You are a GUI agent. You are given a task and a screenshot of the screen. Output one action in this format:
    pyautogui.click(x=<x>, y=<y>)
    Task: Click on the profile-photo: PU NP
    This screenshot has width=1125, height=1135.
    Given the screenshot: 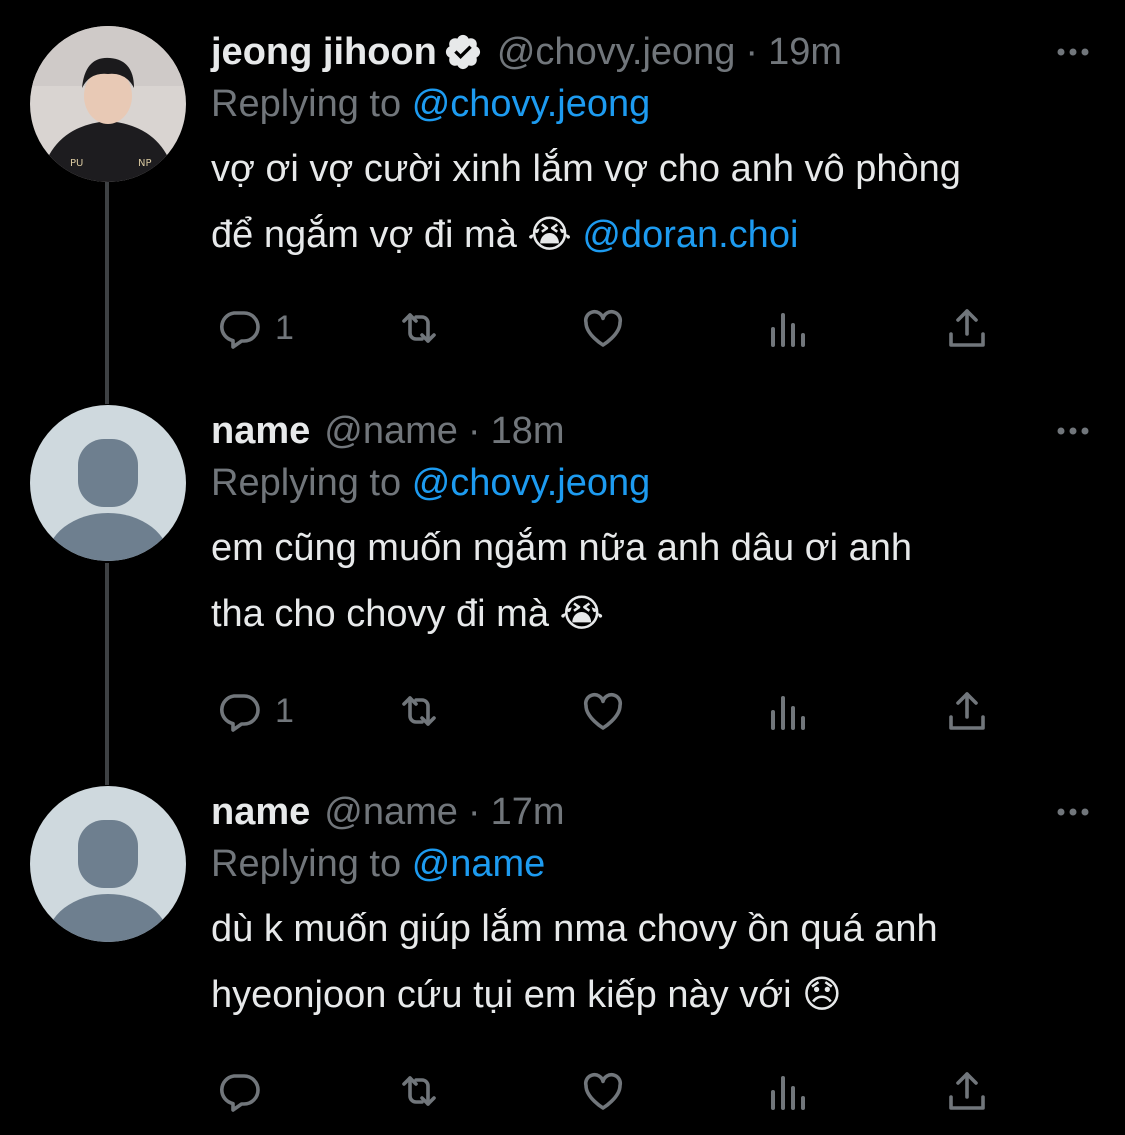 What is the action you would take?
    pyautogui.click(x=108, y=104)
    